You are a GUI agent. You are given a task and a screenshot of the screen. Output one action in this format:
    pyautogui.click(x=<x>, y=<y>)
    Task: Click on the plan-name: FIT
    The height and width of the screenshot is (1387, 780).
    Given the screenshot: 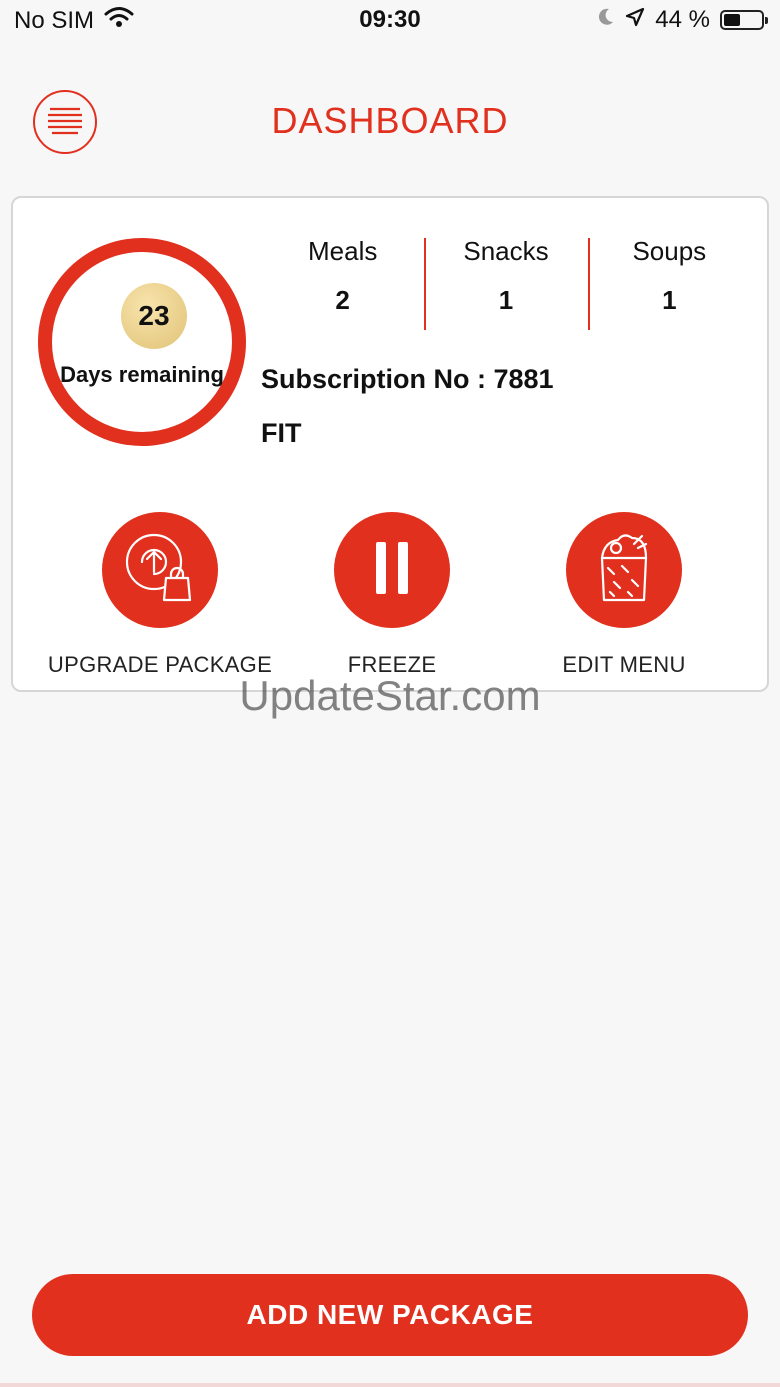 What is the action you would take?
    pyautogui.click(x=281, y=433)
    